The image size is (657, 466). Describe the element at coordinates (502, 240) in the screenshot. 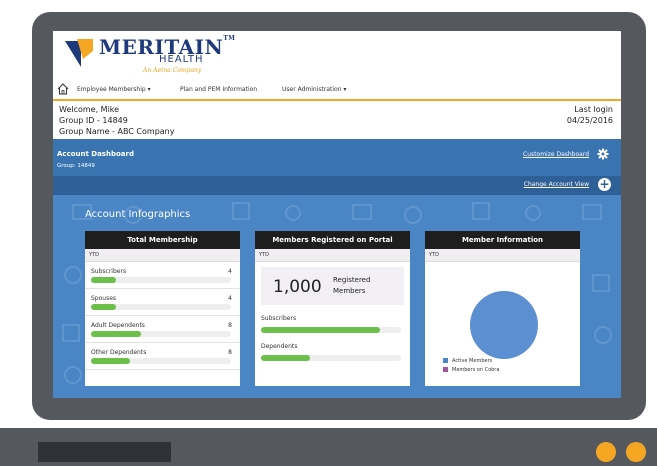

I see `member-information-header: Member Information` at that location.